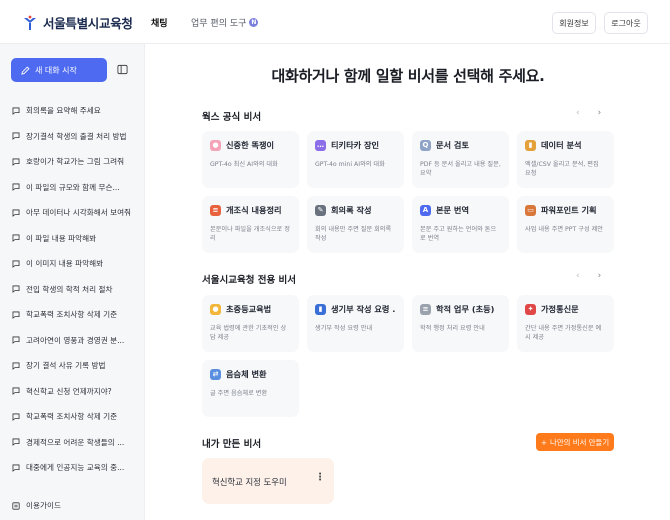 Image resolution: width=670 pixels, height=520 pixels. Describe the element at coordinates (254, 210) in the screenshot. I see `assistant-card-title: 개조식 내용정리` at that location.